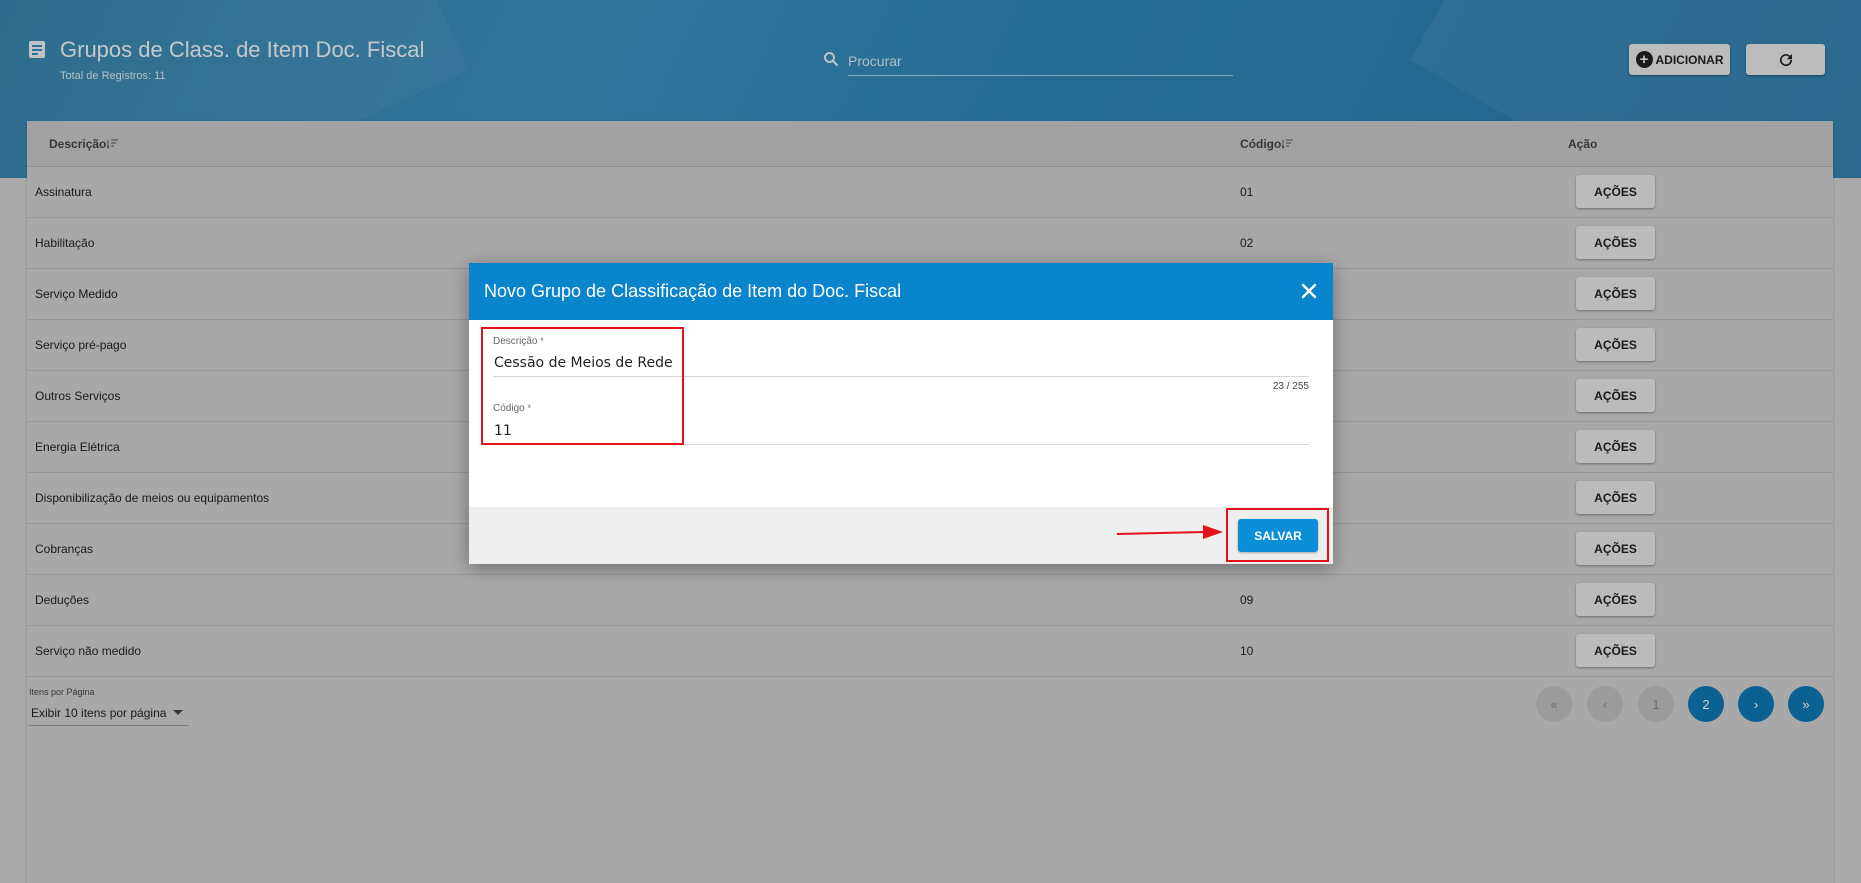 The width and height of the screenshot is (1861, 883). I want to click on close-icon, so click(1309, 291).